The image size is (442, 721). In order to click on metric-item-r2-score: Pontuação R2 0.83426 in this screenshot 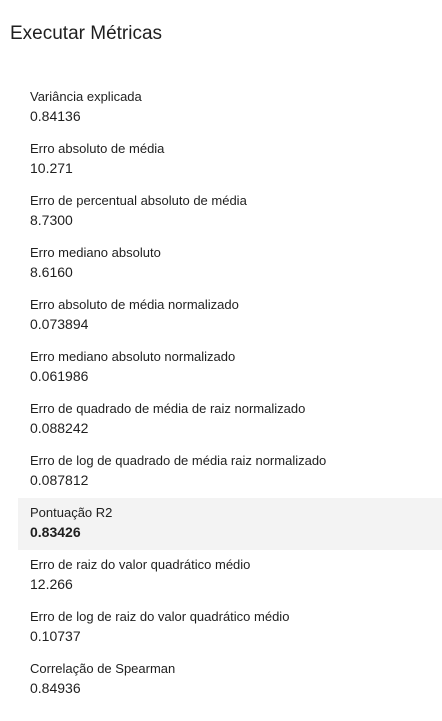, I will do `click(230, 524)`.